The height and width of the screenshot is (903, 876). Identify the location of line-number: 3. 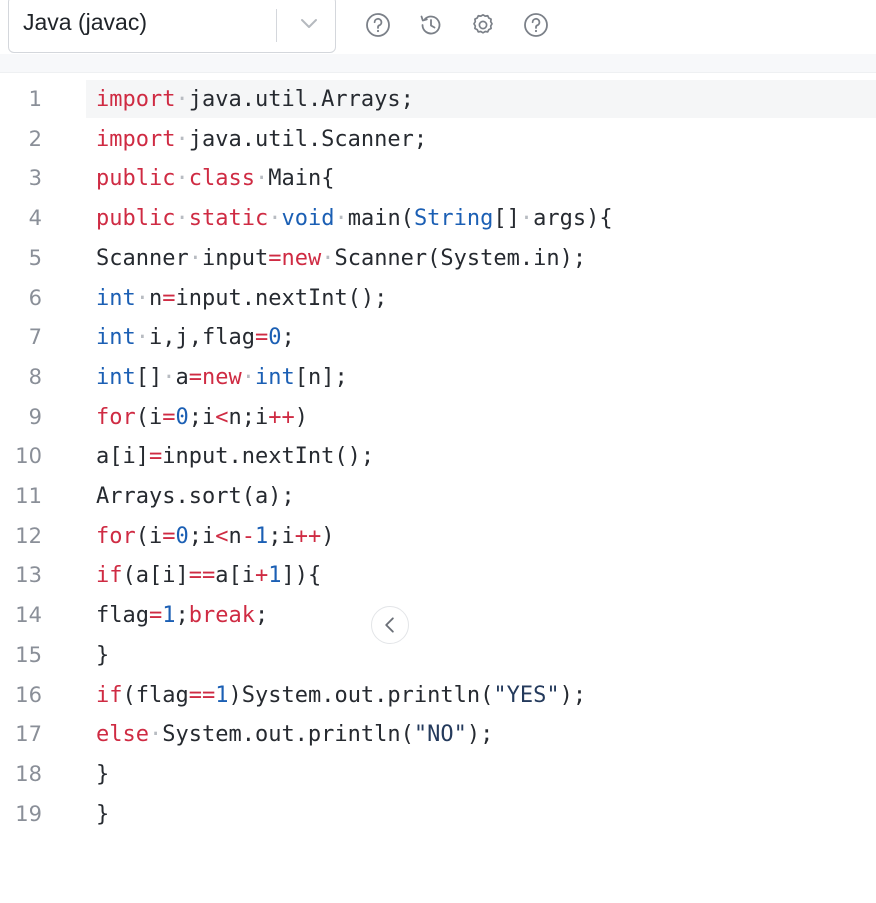
(35, 178).